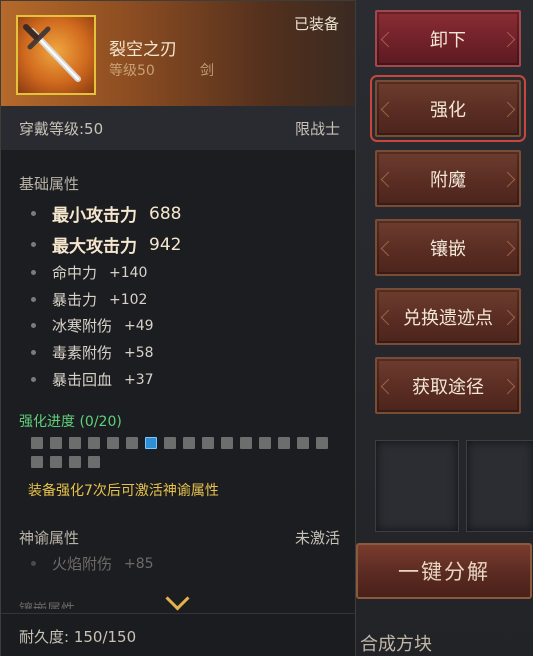  What do you see at coordinates (49, 538) in the screenshot?
I see `oracle-attributes-title: 神谕属性` at bounding box center [49, 538].